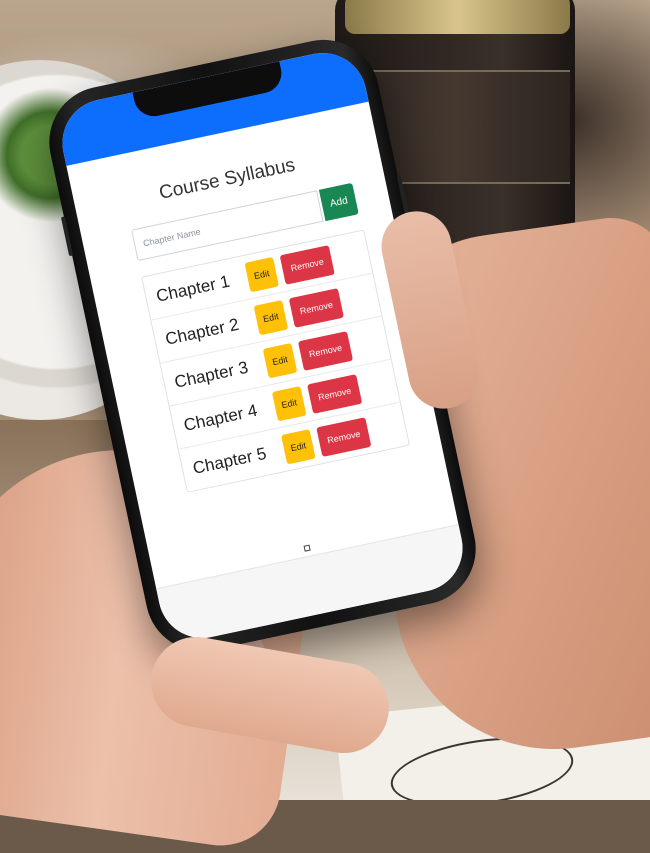 This screenshot has height=853, width=650. Describe the element at coordinates (338, 202) in the screenshot. I see `add-button: Add` at that location.